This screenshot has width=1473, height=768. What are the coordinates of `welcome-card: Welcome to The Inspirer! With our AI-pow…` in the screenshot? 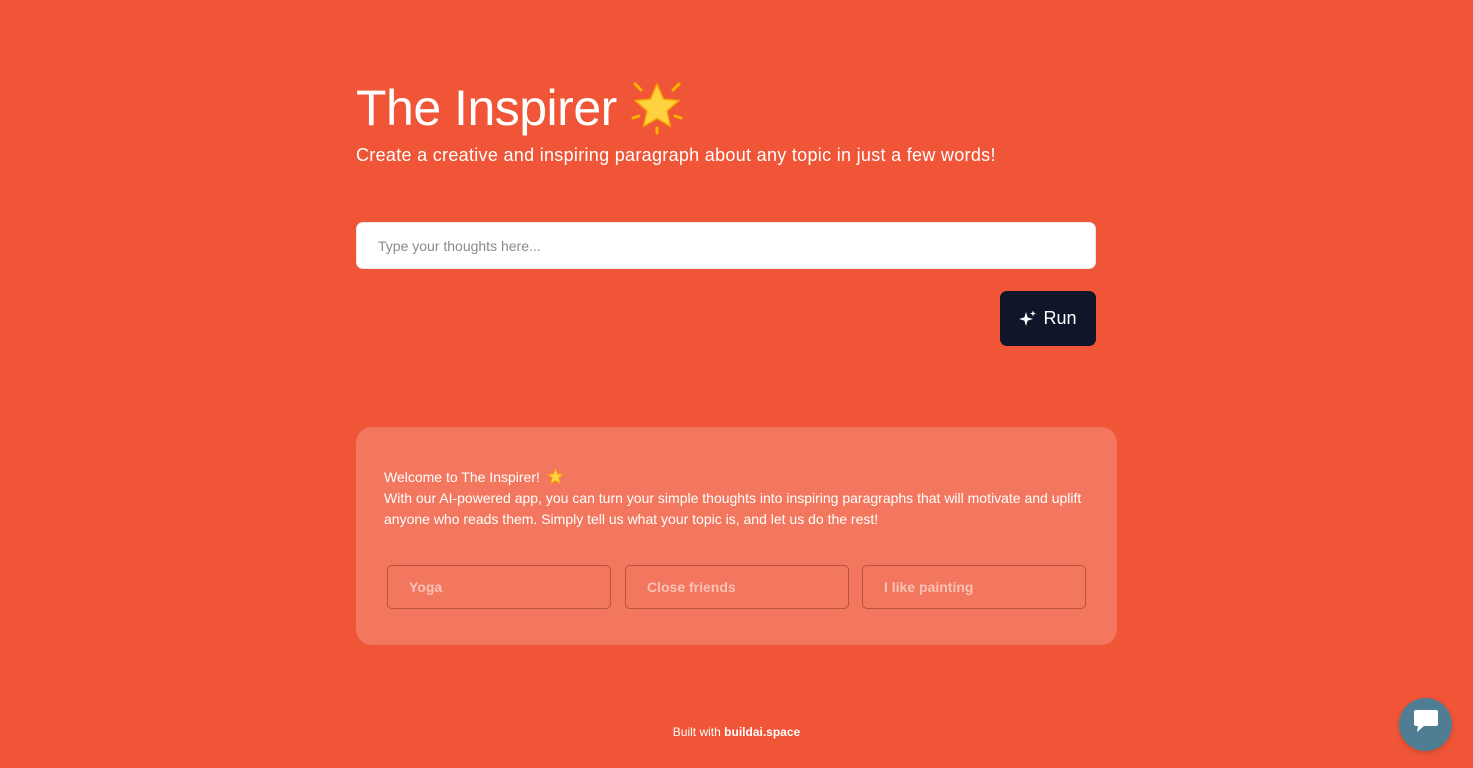 It's located at (736, 536).